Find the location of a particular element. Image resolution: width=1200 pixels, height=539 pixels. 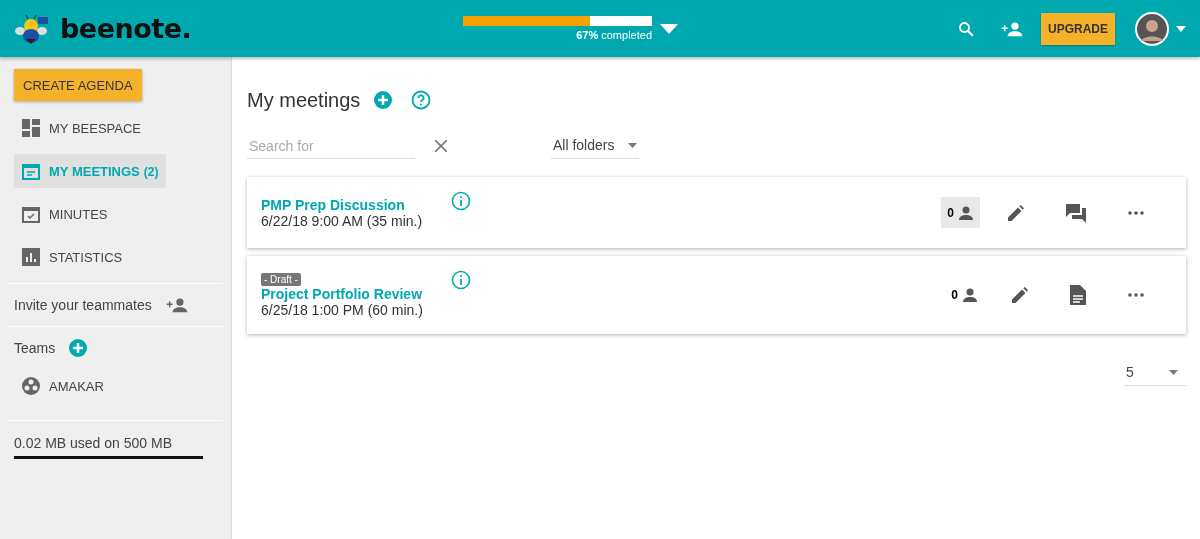

create-agenda-button: CREATE AGENDA is located at coordinates (78, 85).